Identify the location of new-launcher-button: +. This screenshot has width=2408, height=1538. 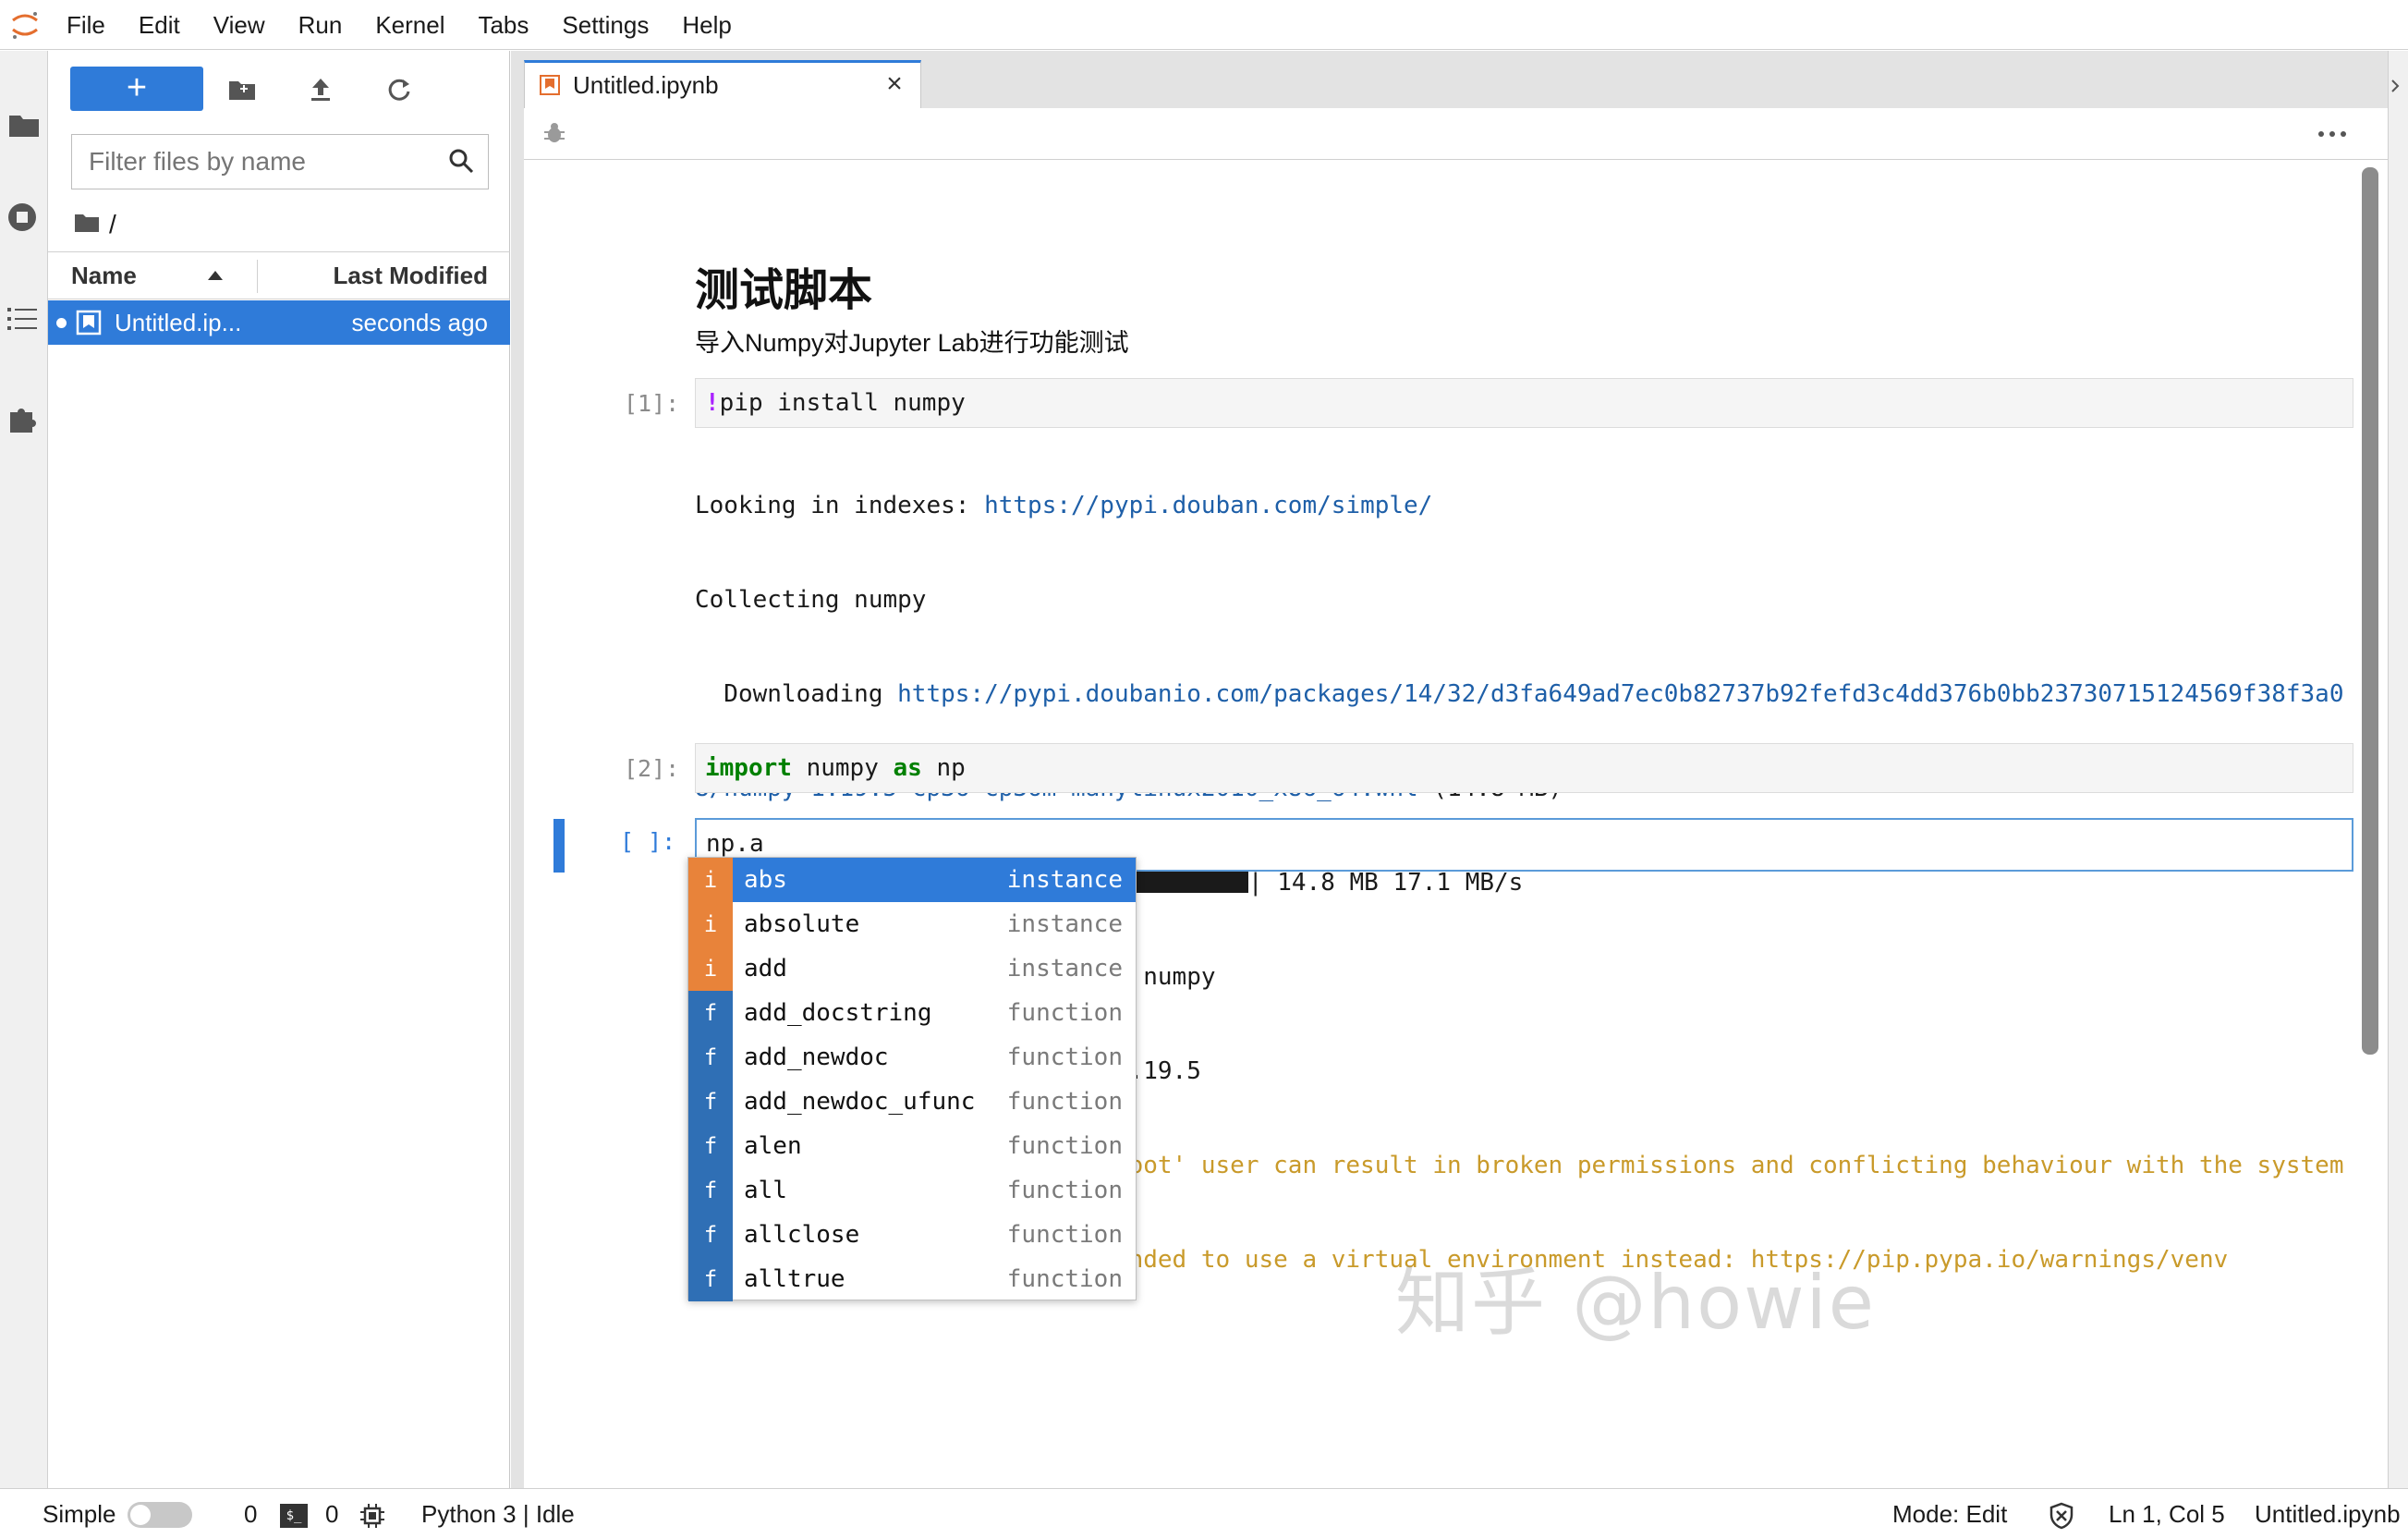
(136, 89).